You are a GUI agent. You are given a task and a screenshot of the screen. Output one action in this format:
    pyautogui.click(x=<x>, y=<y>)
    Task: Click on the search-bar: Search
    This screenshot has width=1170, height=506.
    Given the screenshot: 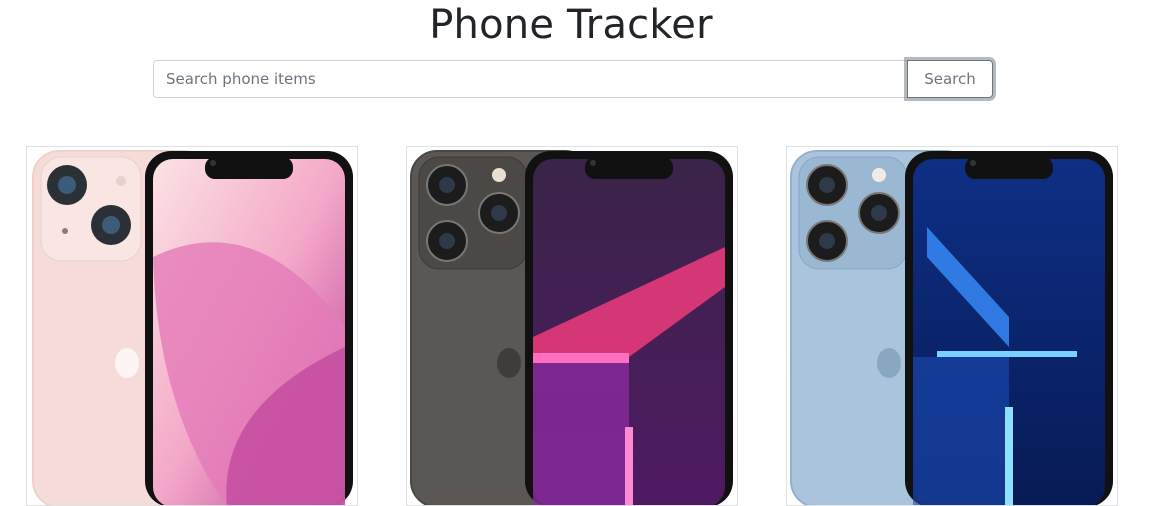 What is the action you would take?
    pyautogui.click(x=573, y=79)
    